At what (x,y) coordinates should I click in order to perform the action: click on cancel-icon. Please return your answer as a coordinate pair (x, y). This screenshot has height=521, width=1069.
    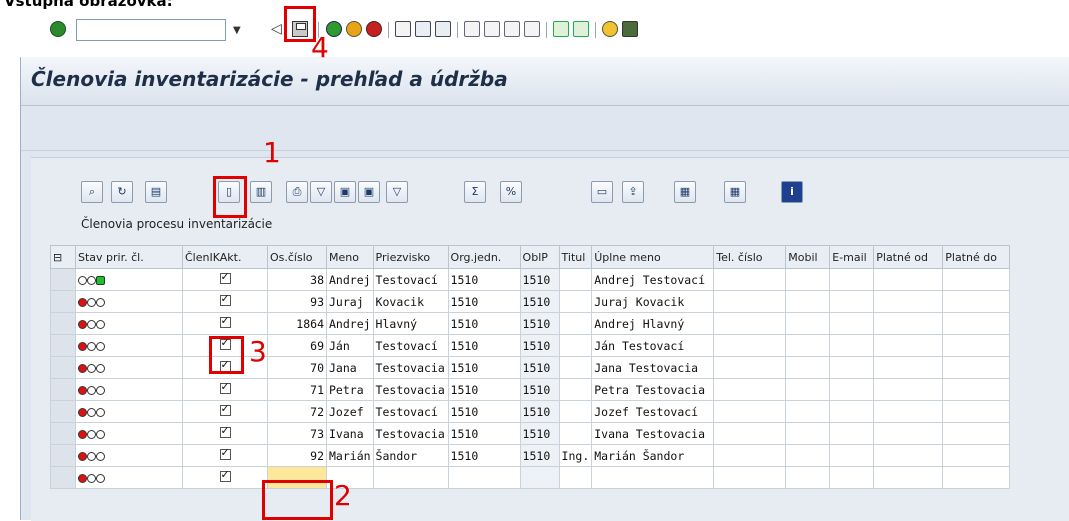
    Looking at the image, I should click on (374, 29).